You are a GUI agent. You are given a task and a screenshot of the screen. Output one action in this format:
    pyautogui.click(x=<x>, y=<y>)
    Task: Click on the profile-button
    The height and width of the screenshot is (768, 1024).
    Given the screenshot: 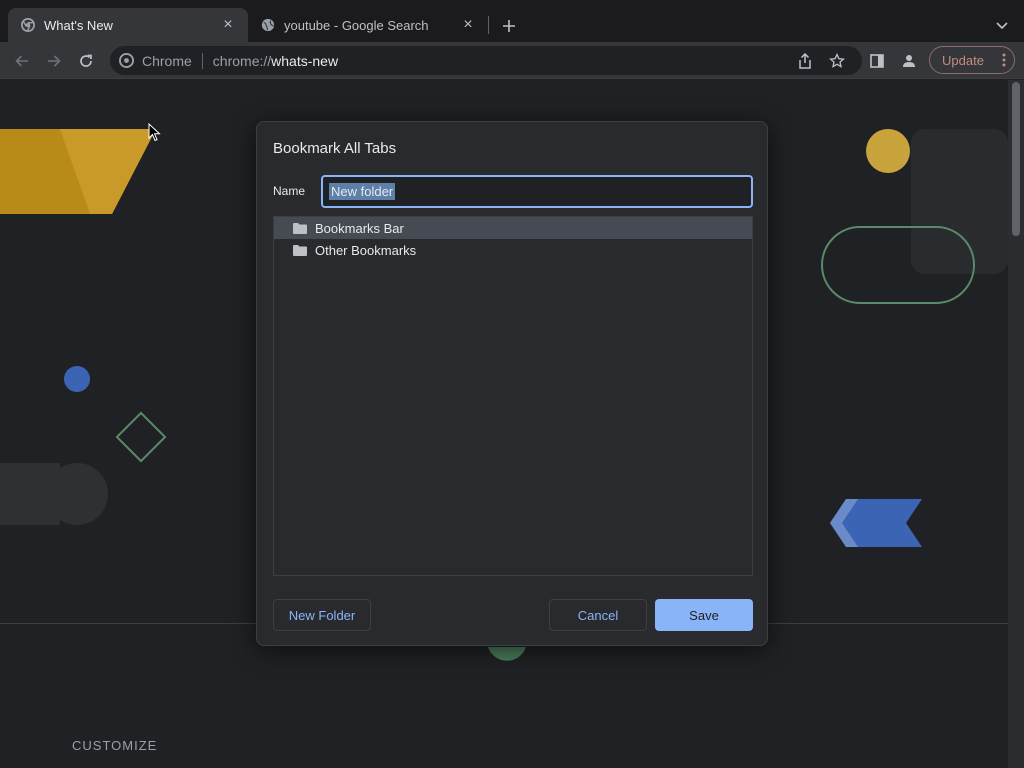 What is the action you would take?
    pyautogui.click(x=909, y=61)
    